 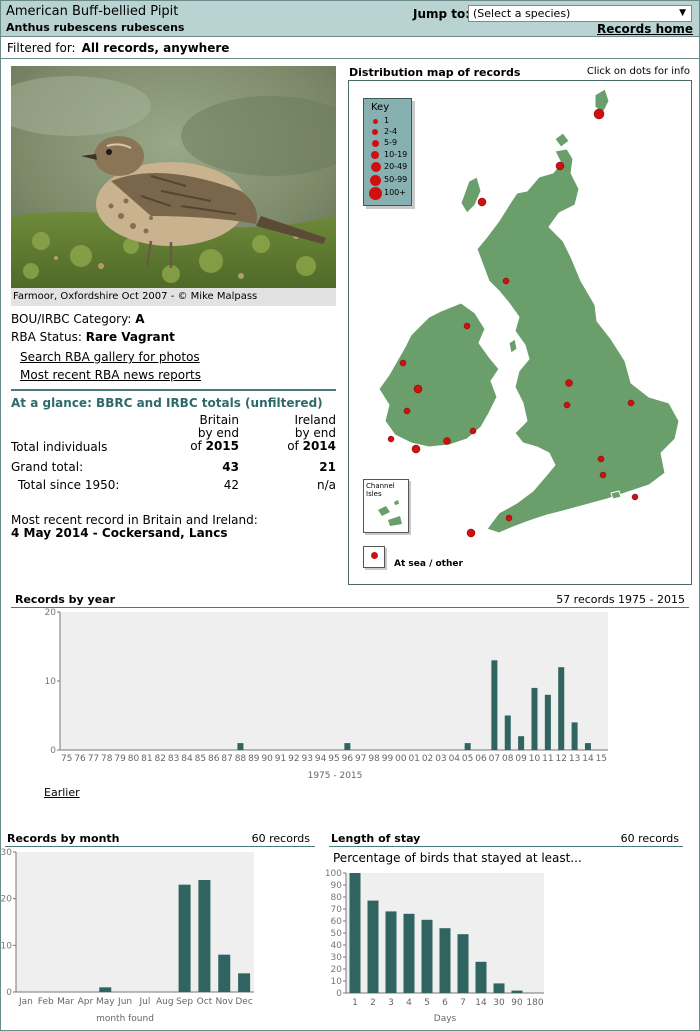 What do you see at coordinates (439, 375) in the screenshot?
I see `ireland-landmass` at bounding box center [439, 375].